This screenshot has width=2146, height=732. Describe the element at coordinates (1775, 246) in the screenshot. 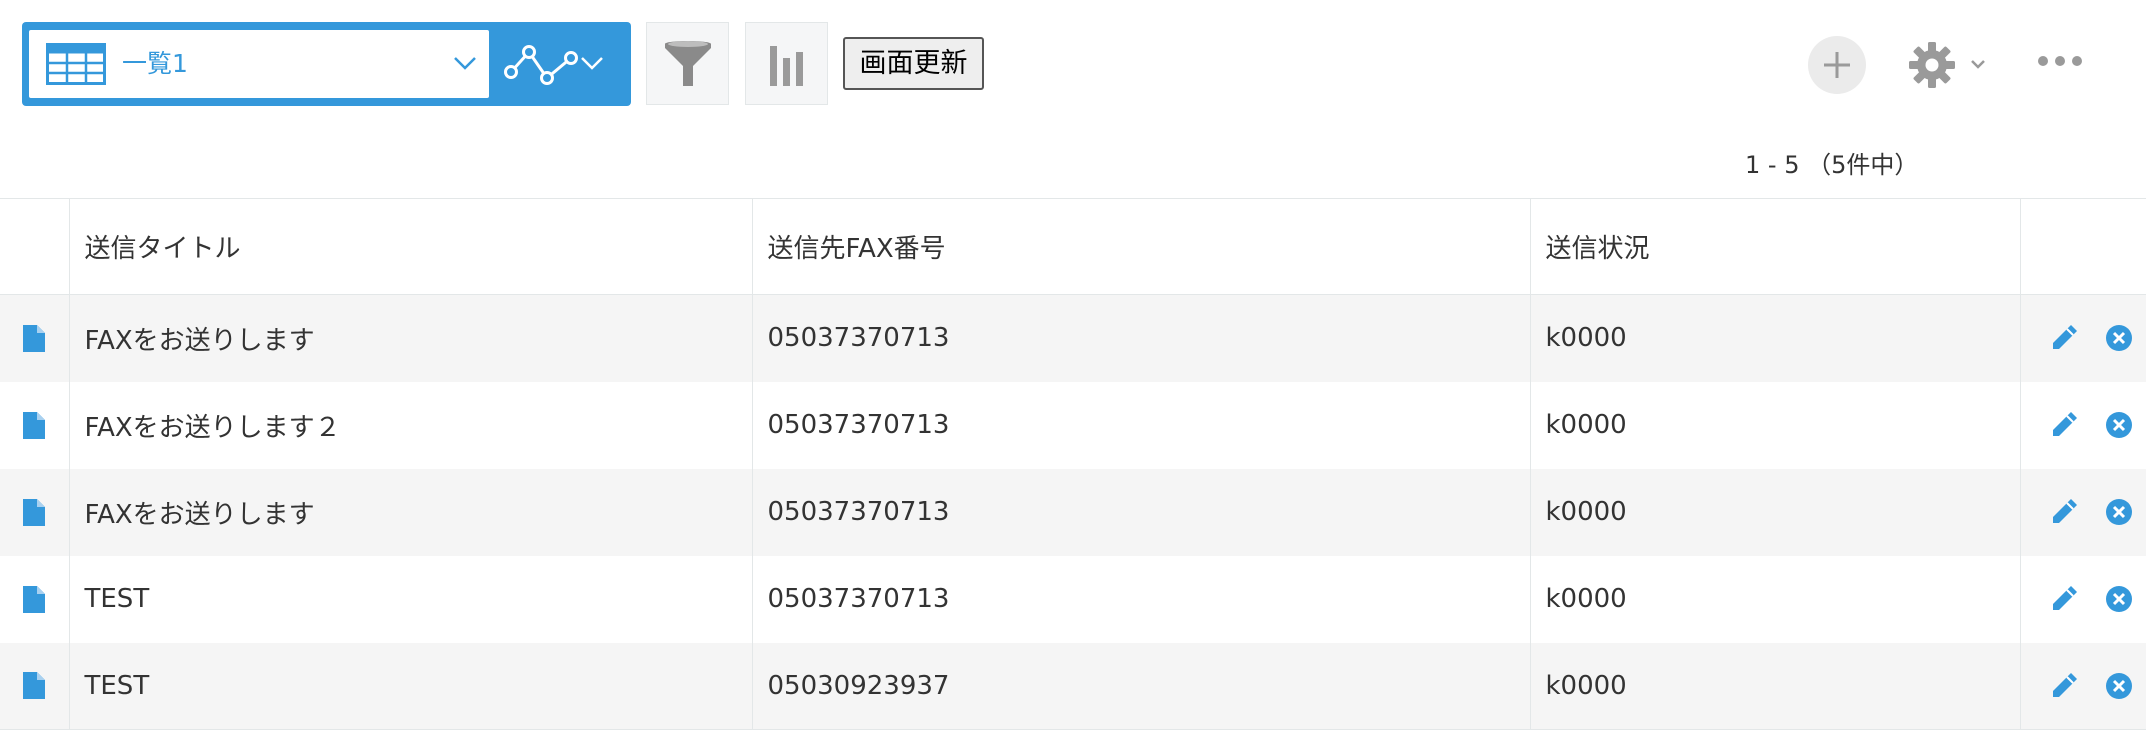

I see `column-header-status: 送信状況` at that location.